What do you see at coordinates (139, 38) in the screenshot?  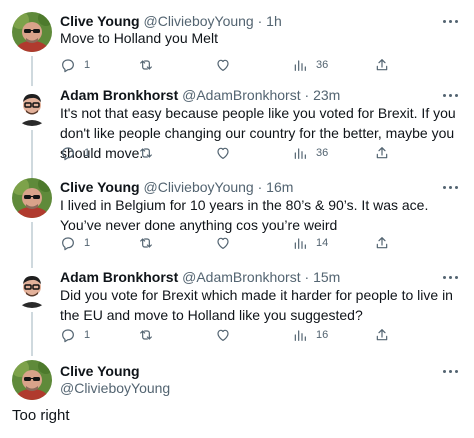 I see `tweet-text: Move to Holland you Melt` at bounding box center [139, 38].